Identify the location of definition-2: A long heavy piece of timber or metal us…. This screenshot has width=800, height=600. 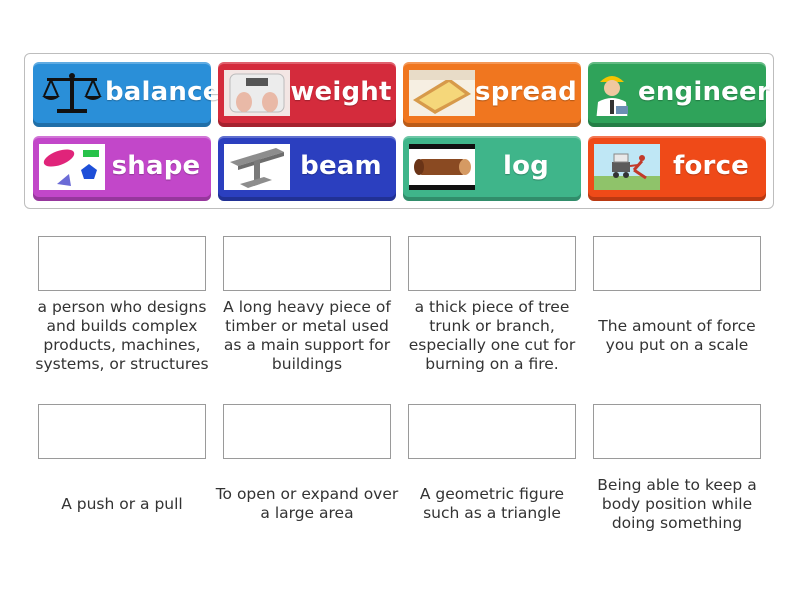
(307, 335).